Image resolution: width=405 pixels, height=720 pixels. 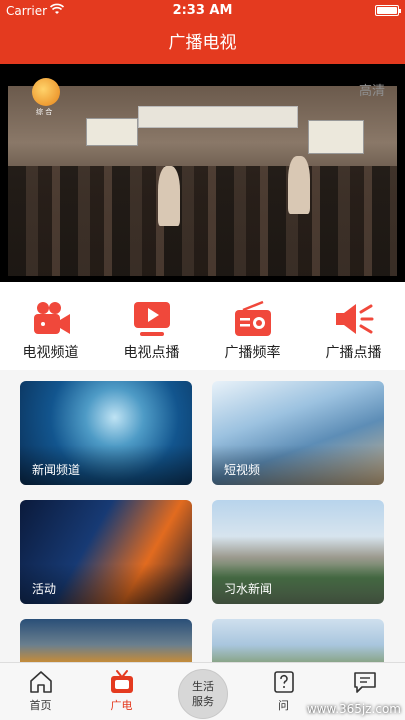 What do you see at coordinates (121, 681) in the screenshot?
I see `tv-icon` at bounding box center [121, 681].